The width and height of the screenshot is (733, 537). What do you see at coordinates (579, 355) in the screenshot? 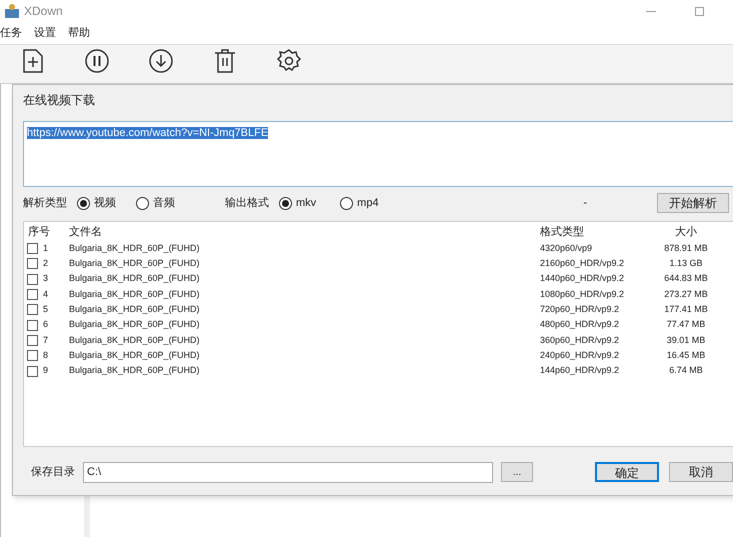
I see `format-cell-text: 240p60_HDR/vp9.2` at bounding box center [579, 355].